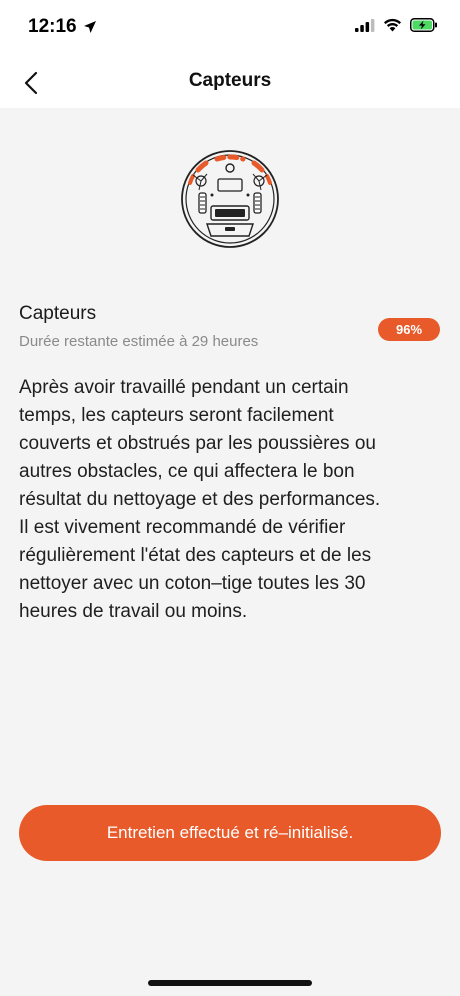  What do you see at coordinates (230, 199) in the screenshot?
I see `robot-vacuum-bottom-icon` at bounding box center [230, 199].